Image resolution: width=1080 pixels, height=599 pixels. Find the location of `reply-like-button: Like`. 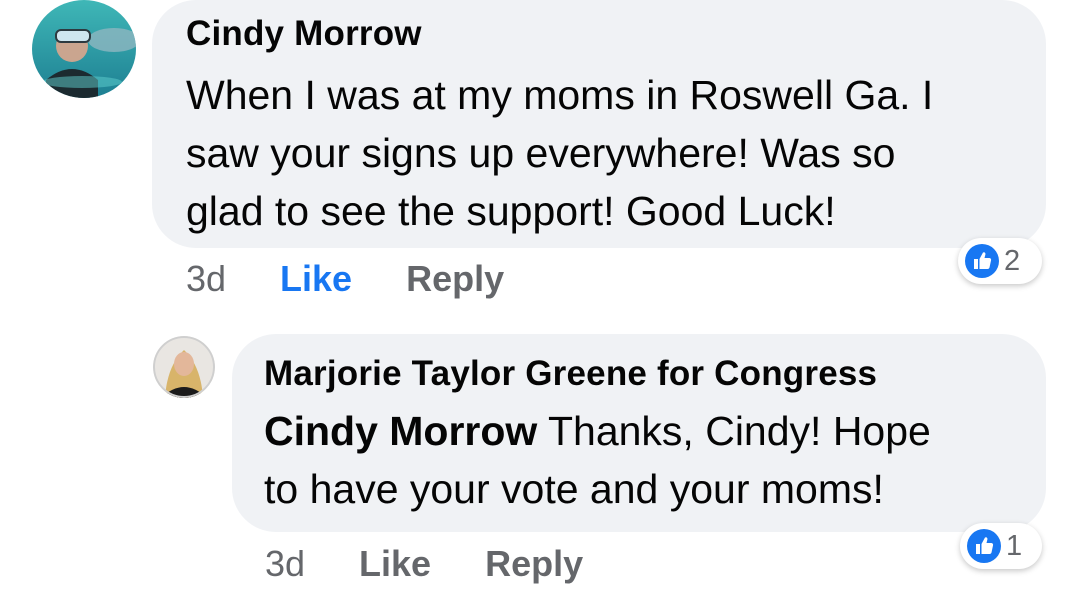

reply-like-button: Like is located at coordinates (395, 564).